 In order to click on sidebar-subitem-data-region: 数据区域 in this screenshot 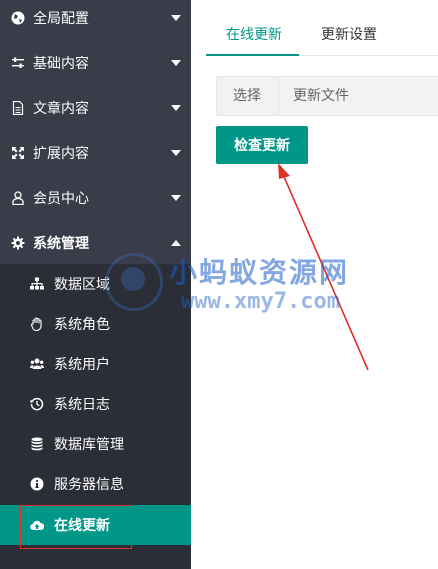, I will do `click(95, 284)`.